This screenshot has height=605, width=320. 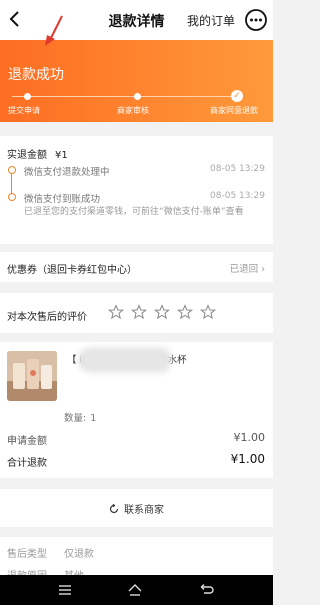 What do you see at coordinates (136, 81) in the screenshot?
I see `refund-status-banner: 退款成功 ✓ 提交申请 商家审核 商家同意退款` at bounding box center [136, 81].